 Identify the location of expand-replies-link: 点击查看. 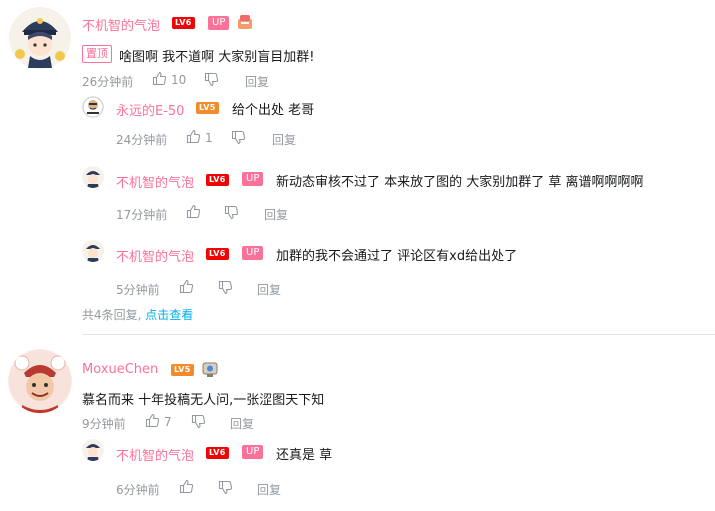
(169, 315).